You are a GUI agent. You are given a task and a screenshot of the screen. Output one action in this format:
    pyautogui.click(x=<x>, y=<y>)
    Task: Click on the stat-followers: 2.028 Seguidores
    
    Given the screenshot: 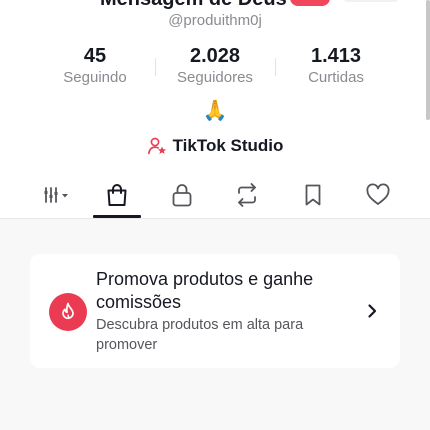 What is the action you would take?
    pyautogui.click(x=215, y=66)
    